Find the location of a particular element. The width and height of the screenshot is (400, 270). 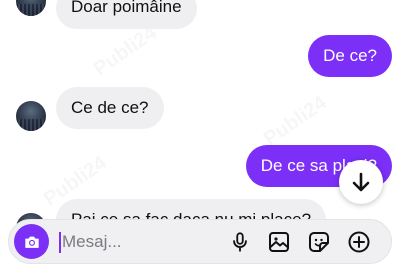

more-options-button is located at coordinates (359, 242).